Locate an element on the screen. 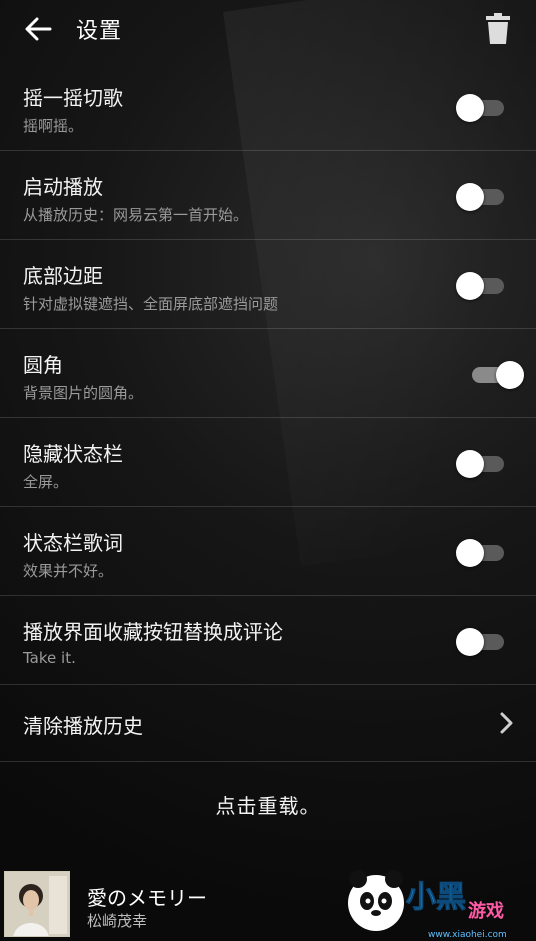 Image resolution: width=536 pixels, height=941 pixels. chevron-right-icon is located at coordinates (506, 723).